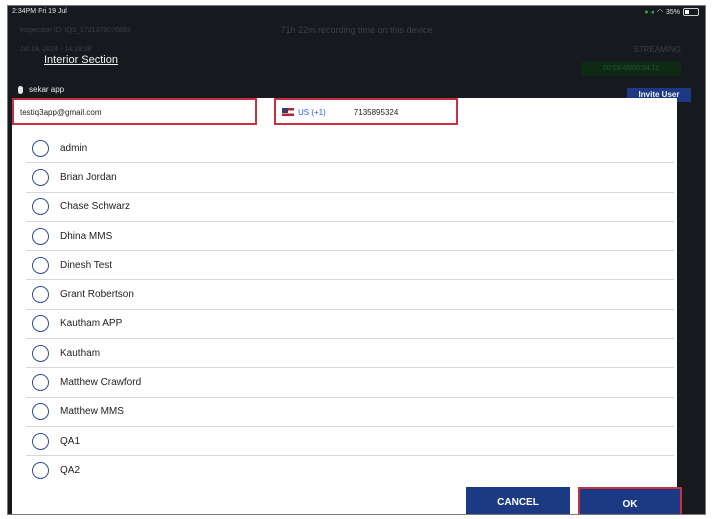 The height and width of the screenshot is (519, 713). I want to click on section-title: Interior Section, so click(81, 60).